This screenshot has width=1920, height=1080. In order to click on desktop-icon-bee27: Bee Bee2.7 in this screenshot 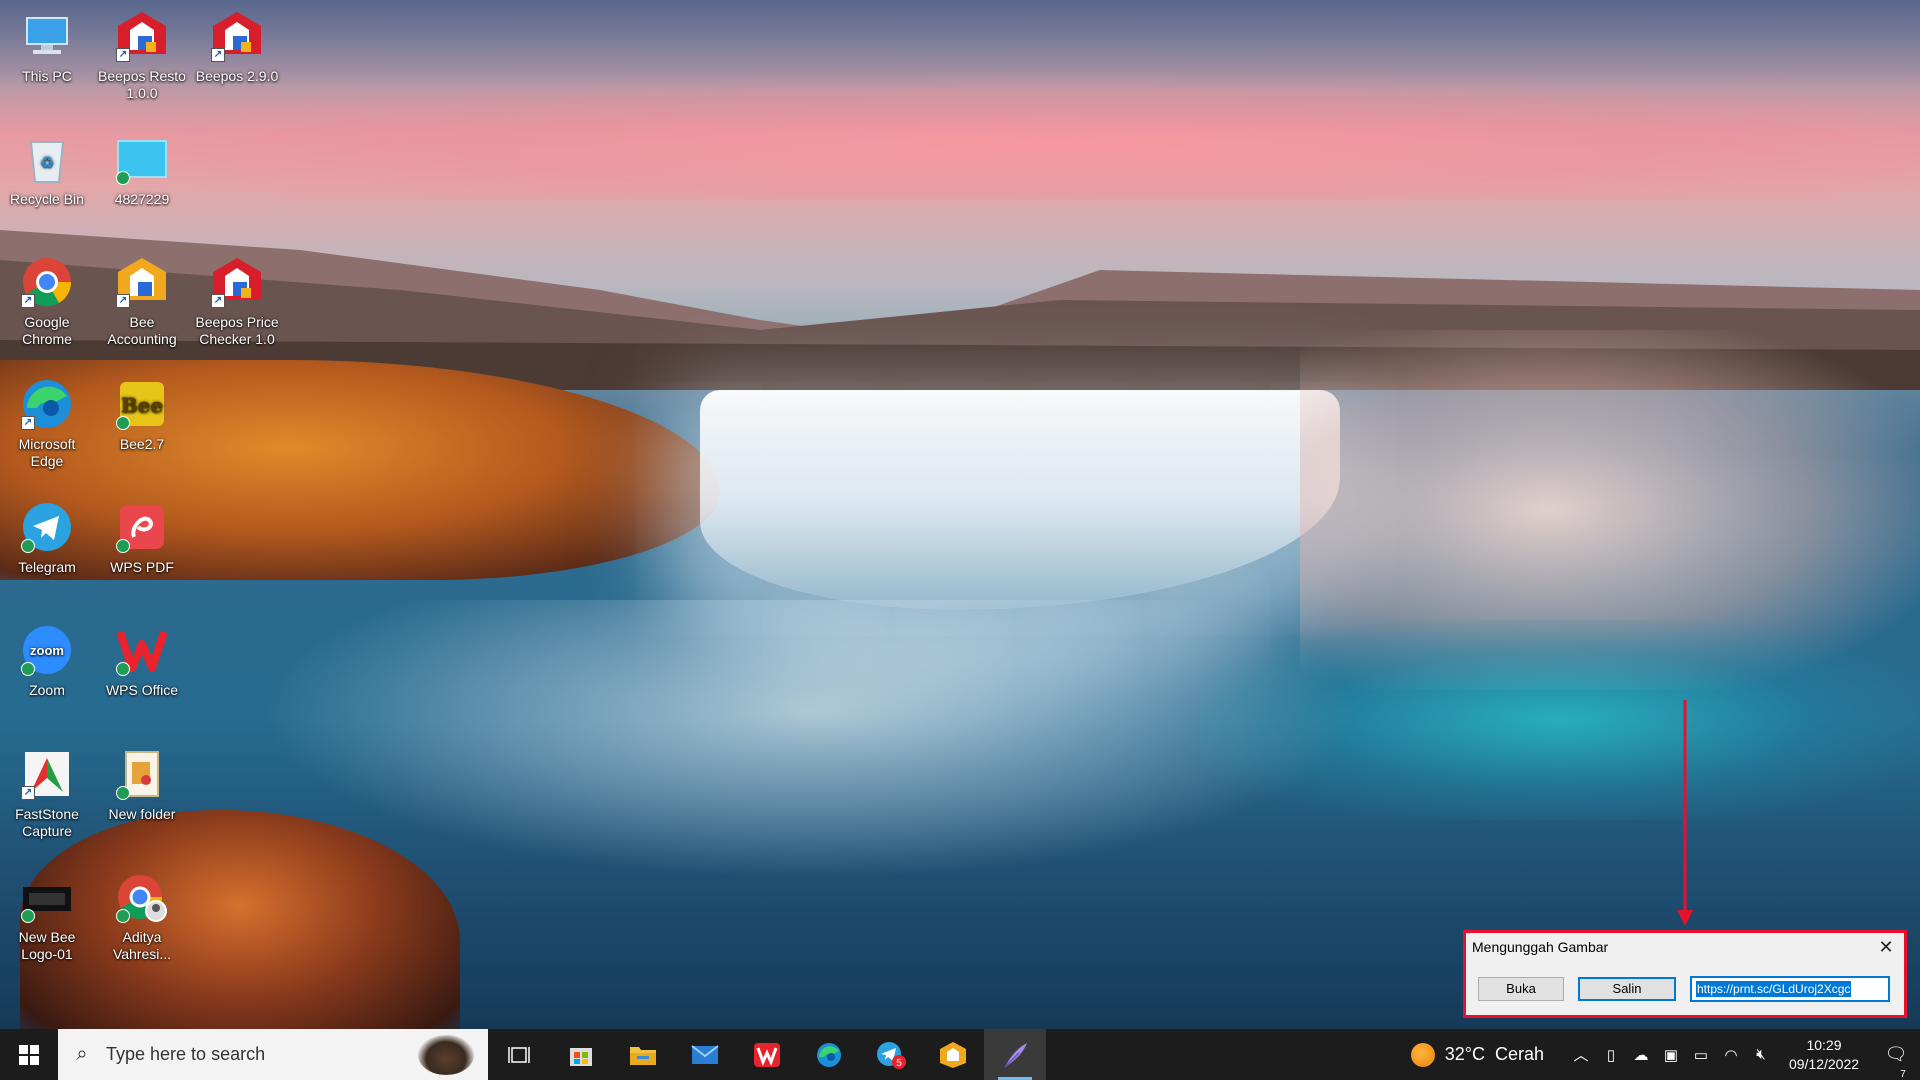, I will do `click(142, 411)`.